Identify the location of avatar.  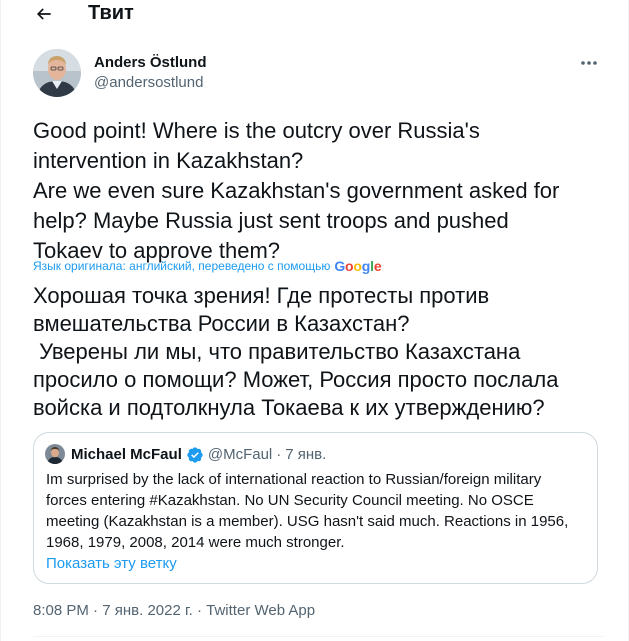
(57, 73).